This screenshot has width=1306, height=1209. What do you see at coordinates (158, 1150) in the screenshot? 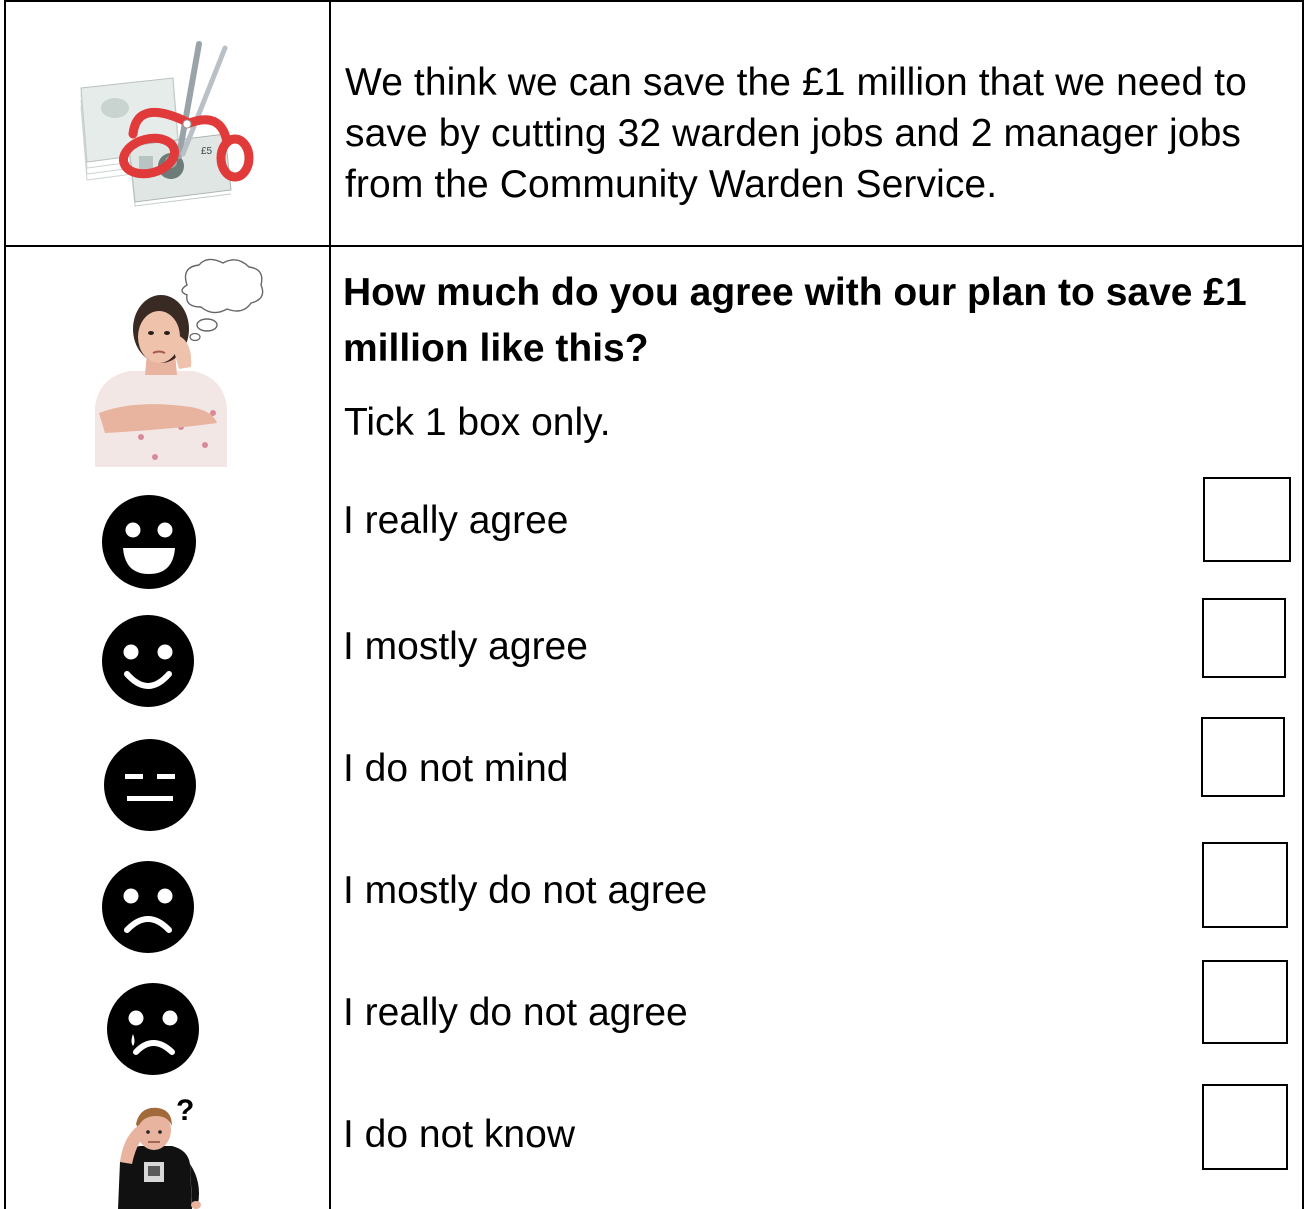
I see `confused-person-picture: ?` at bounding box center [158, 1150].